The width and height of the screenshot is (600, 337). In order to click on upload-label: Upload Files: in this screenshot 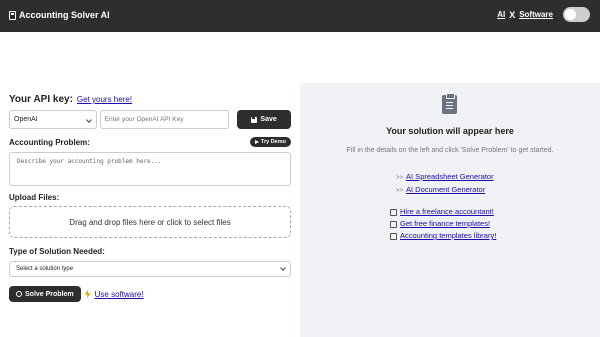, I will do `click(34, 197)`.